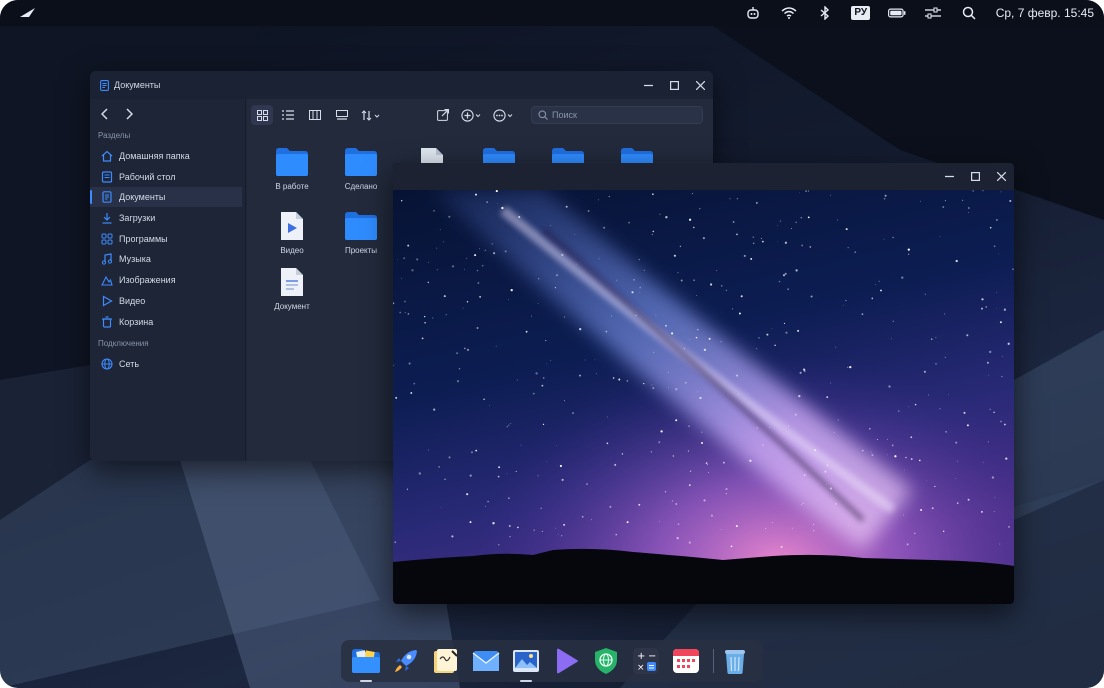 Image resolution: width=1104 pixels, height=688 pixels. What do you see at coordinates (366, 661) in the screenshot?
I see `file-manager-icon` at bounding box center [366, 661].